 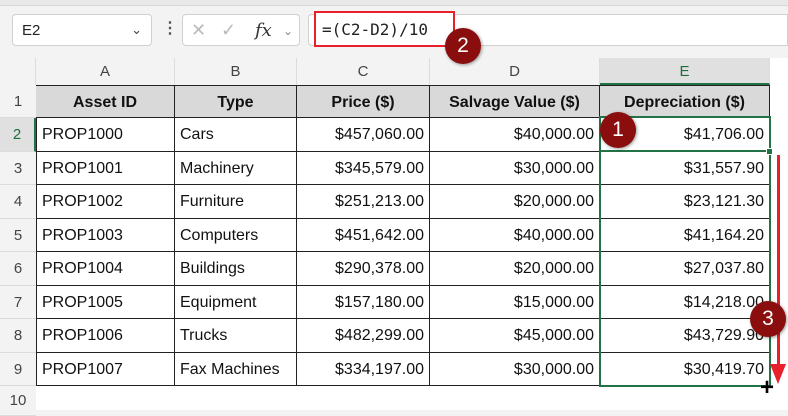 I want to click on table-cell: $157,180.00, so click(x=363, y=302).